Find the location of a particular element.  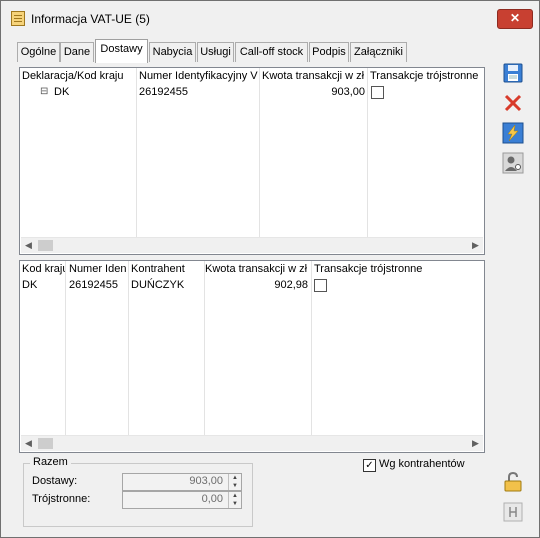

tab-call-off-stock: Call-off stock is located at coordinates (271, 52).